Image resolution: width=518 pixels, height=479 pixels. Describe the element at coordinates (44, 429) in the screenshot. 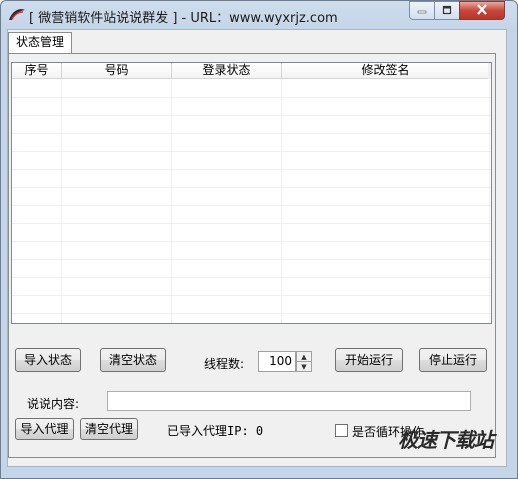

I see `import-proxy-button: 导入代理` at that location.